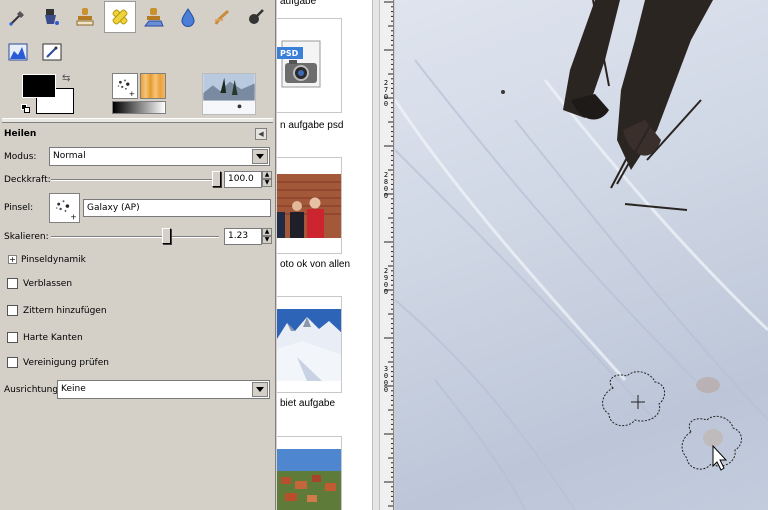 The width and height of the screenshot is (768, 510). I want to click on tool-color-picker, so click(18, 17).